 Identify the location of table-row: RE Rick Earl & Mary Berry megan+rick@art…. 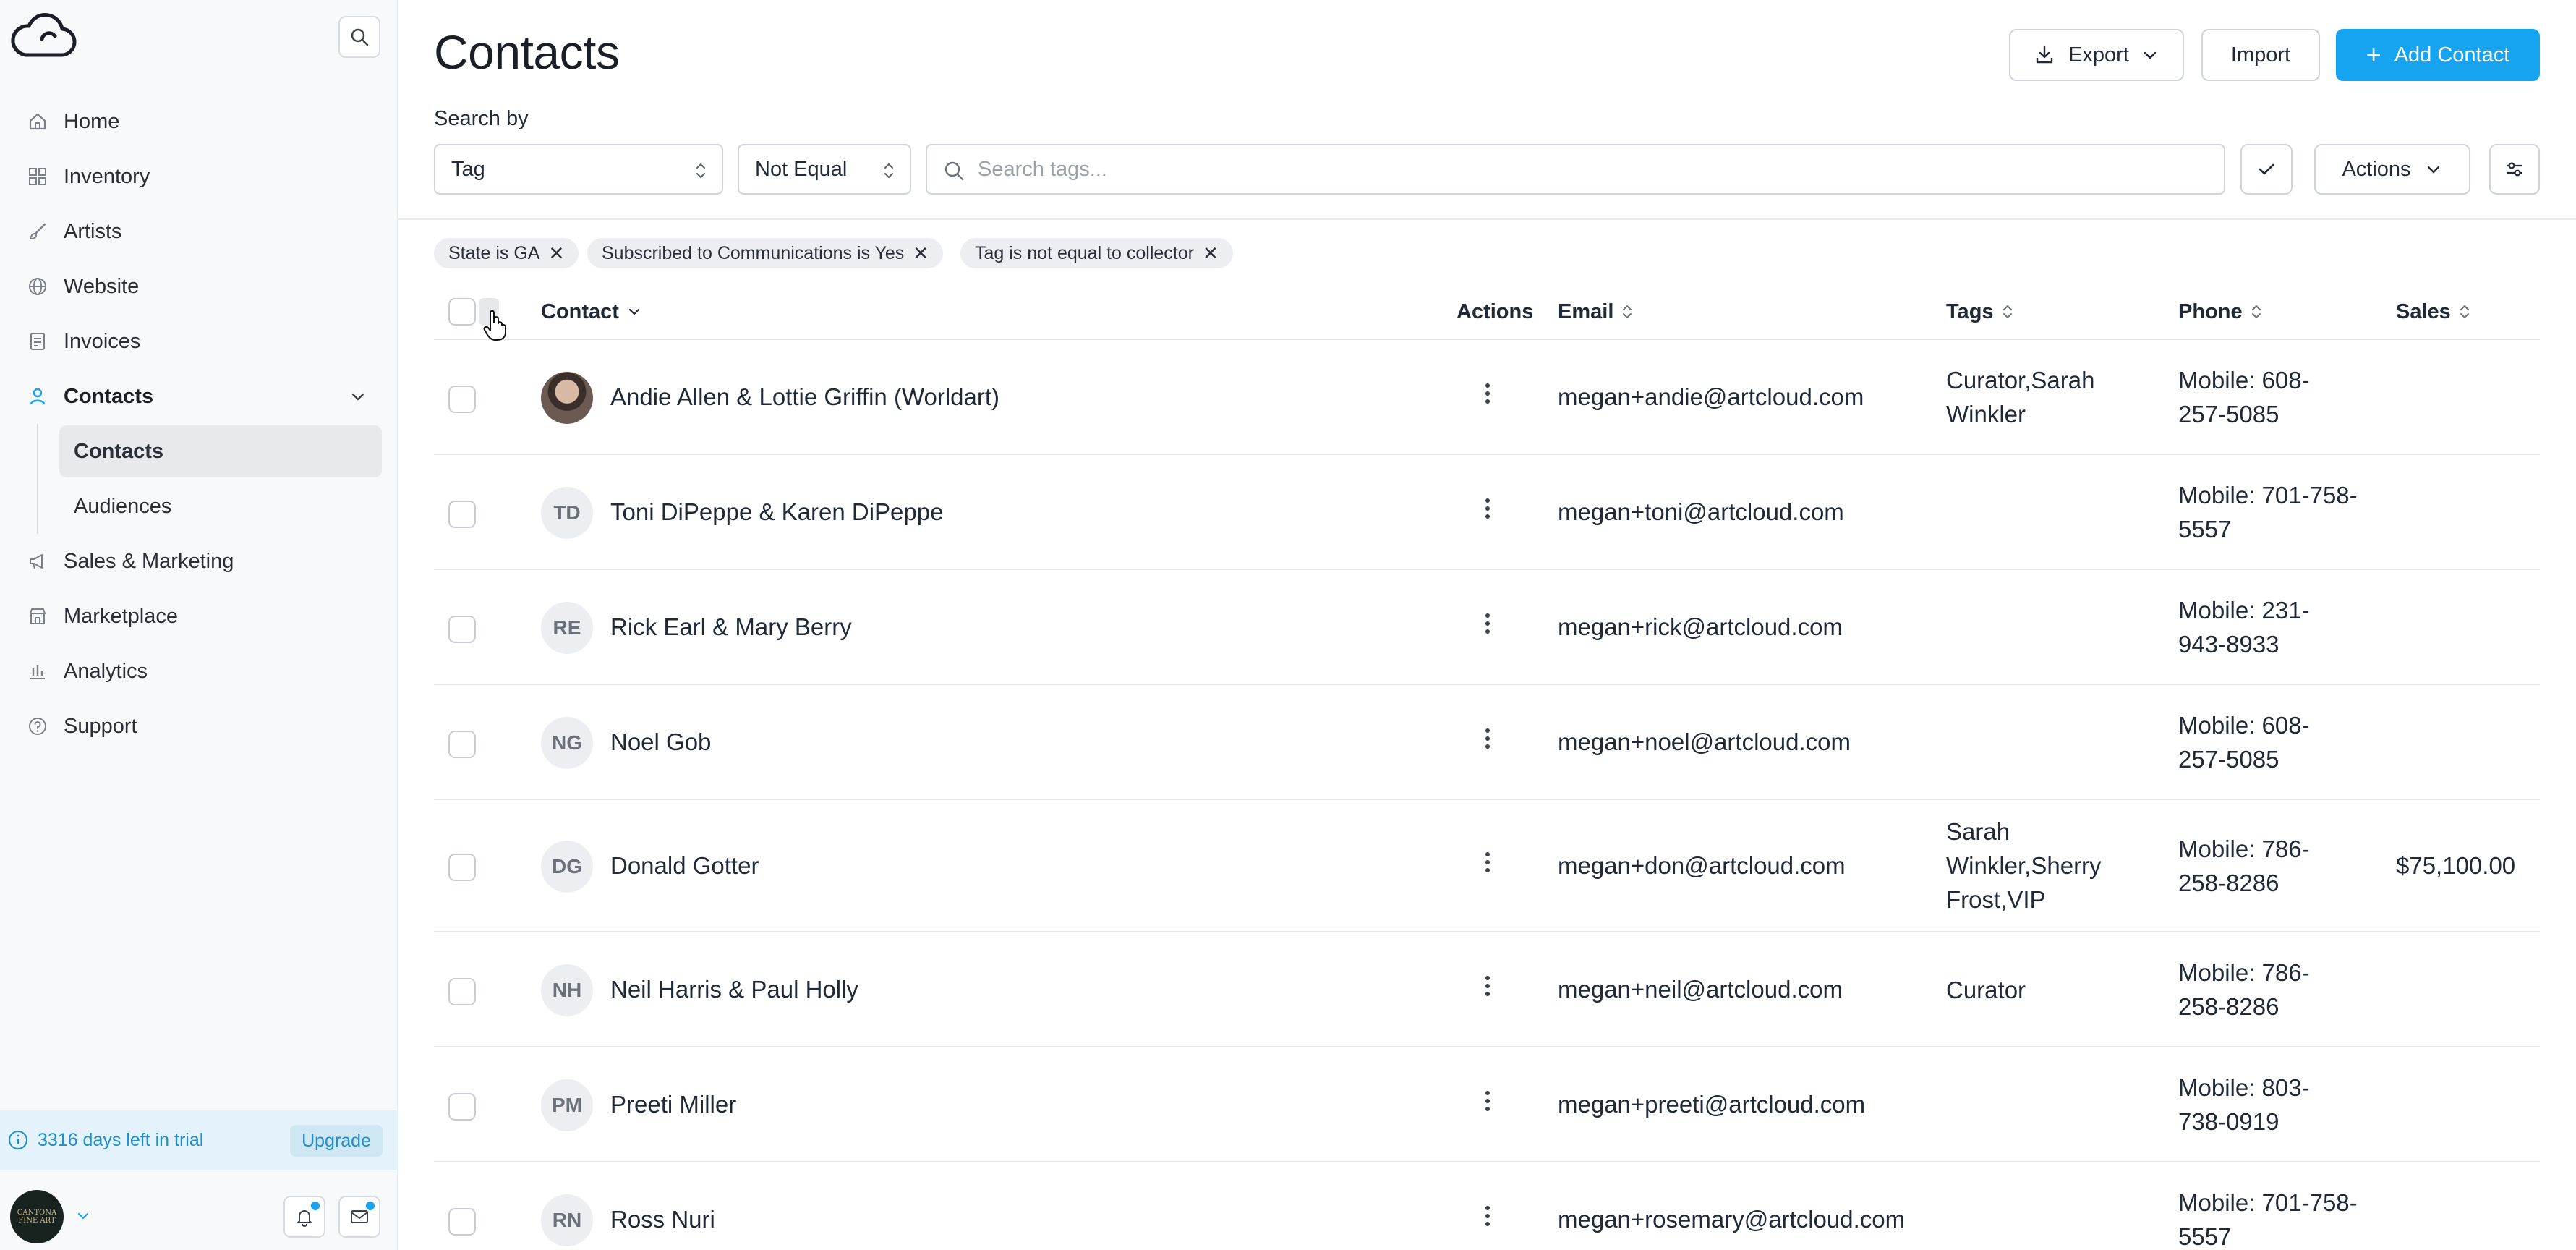
(1487, 627).